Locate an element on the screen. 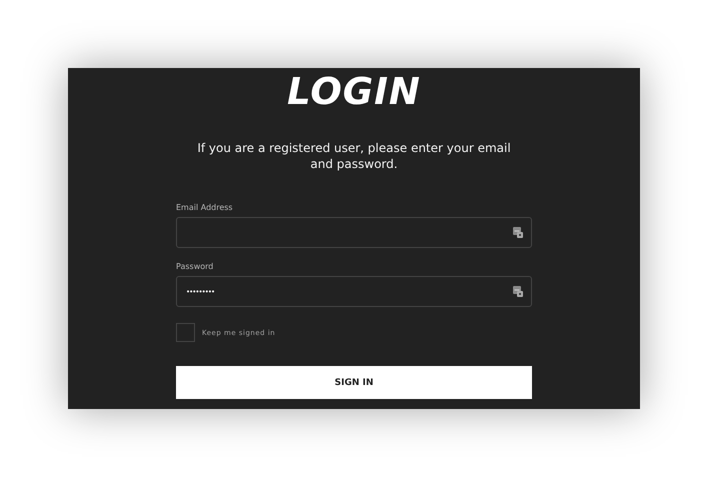 The image size is (708, 477). intro-text: If you are a registered user, please enter your email and password. is located at coordinates (354, 156).